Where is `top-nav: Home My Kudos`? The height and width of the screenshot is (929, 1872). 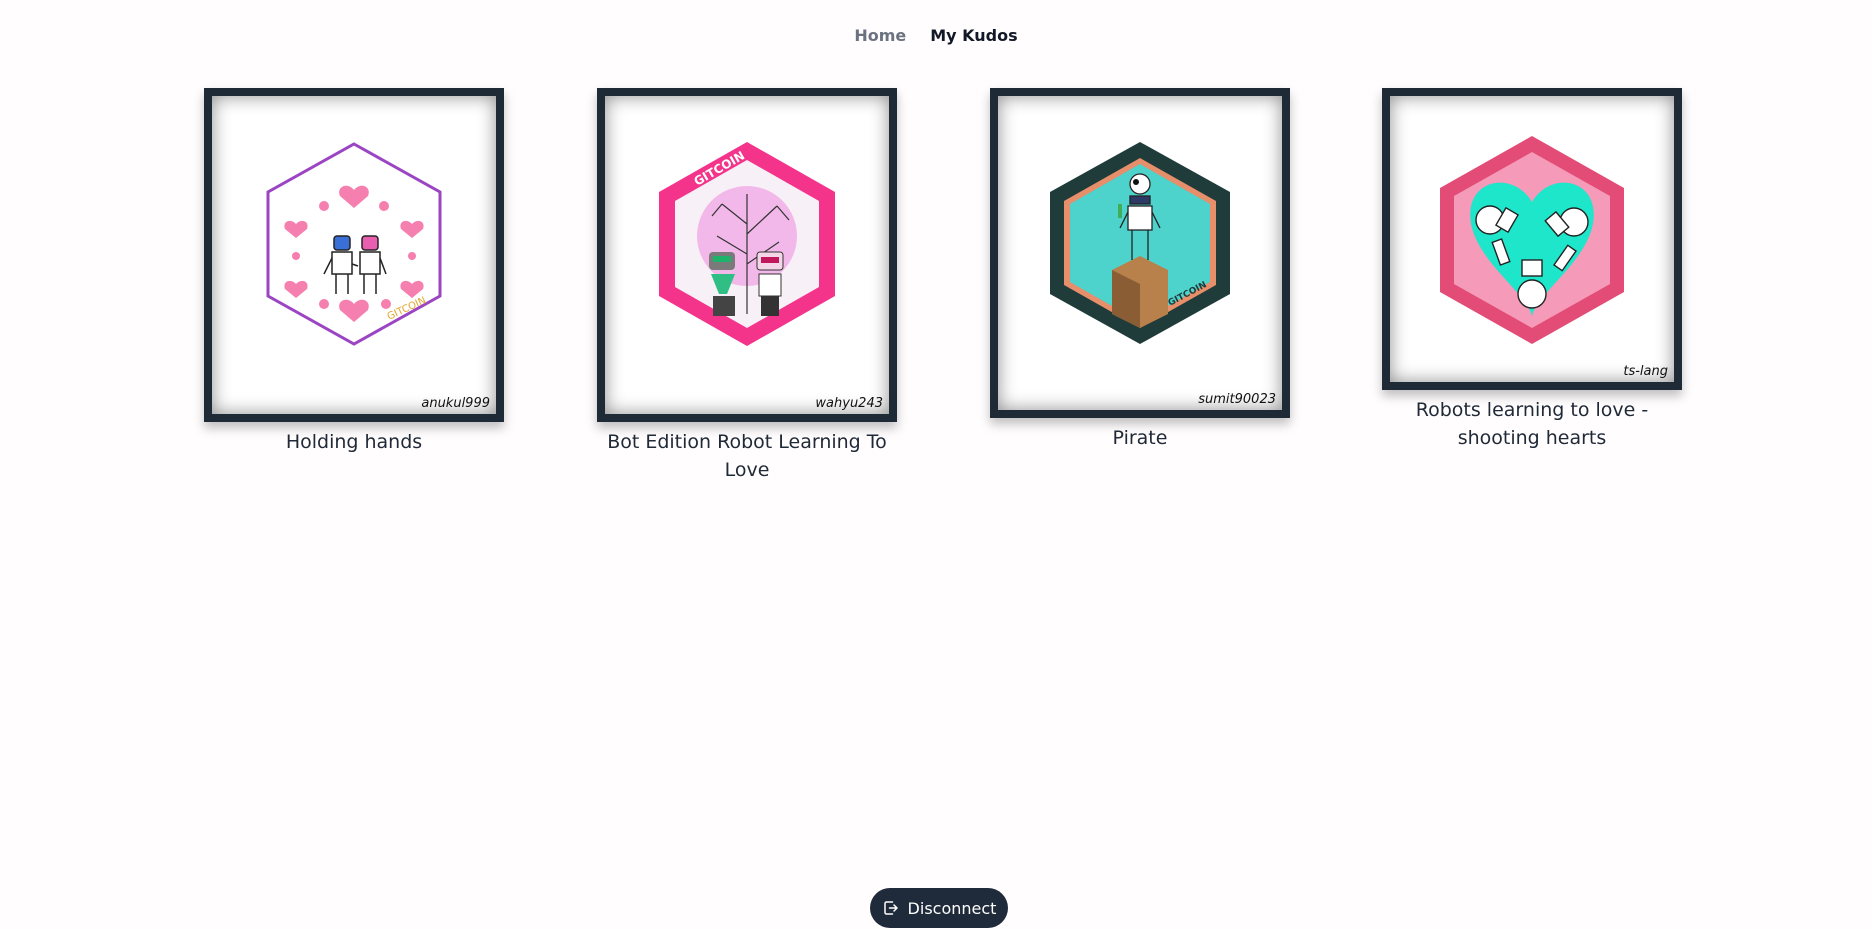
top-nav: Home My Kudos is located at coordinates (936, 35).